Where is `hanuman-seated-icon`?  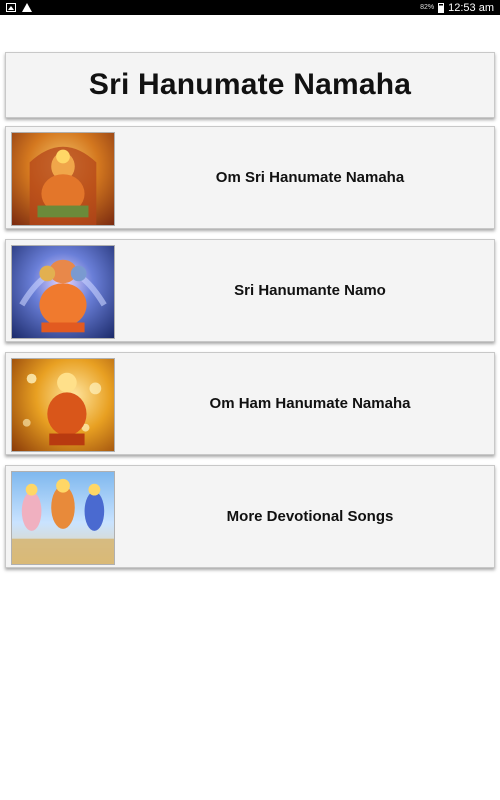
hanuman-seated-icon is located at coordinates (63, 179).